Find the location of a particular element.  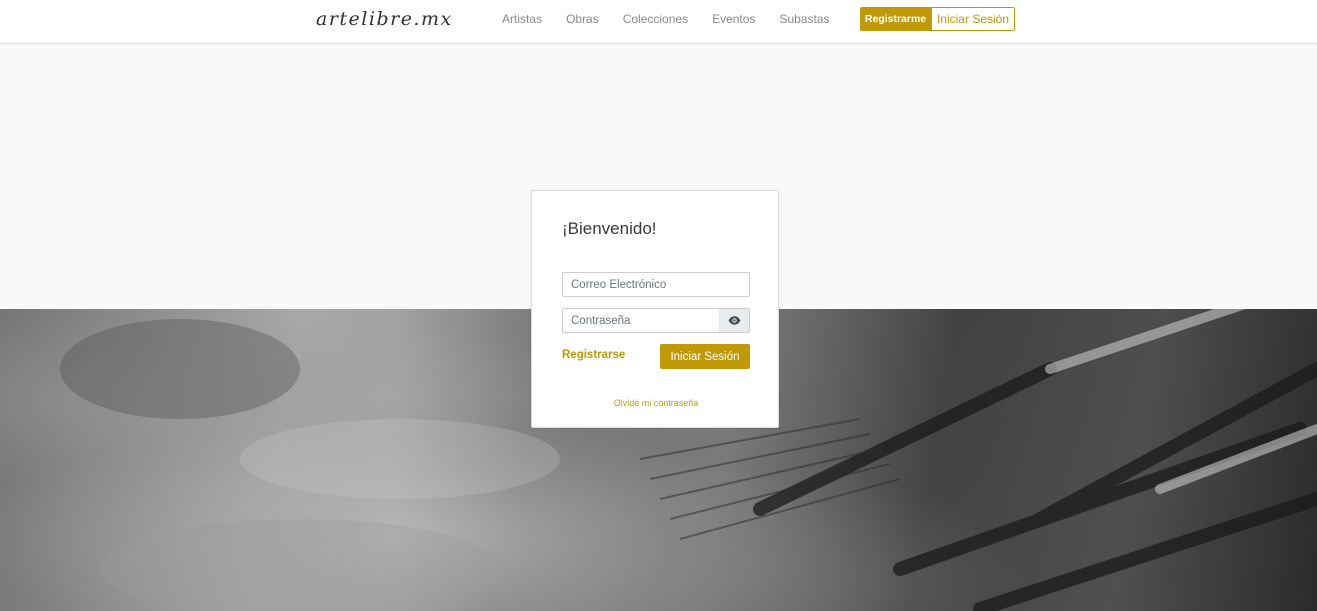

eye-icon is located at coordinates (734, 320).